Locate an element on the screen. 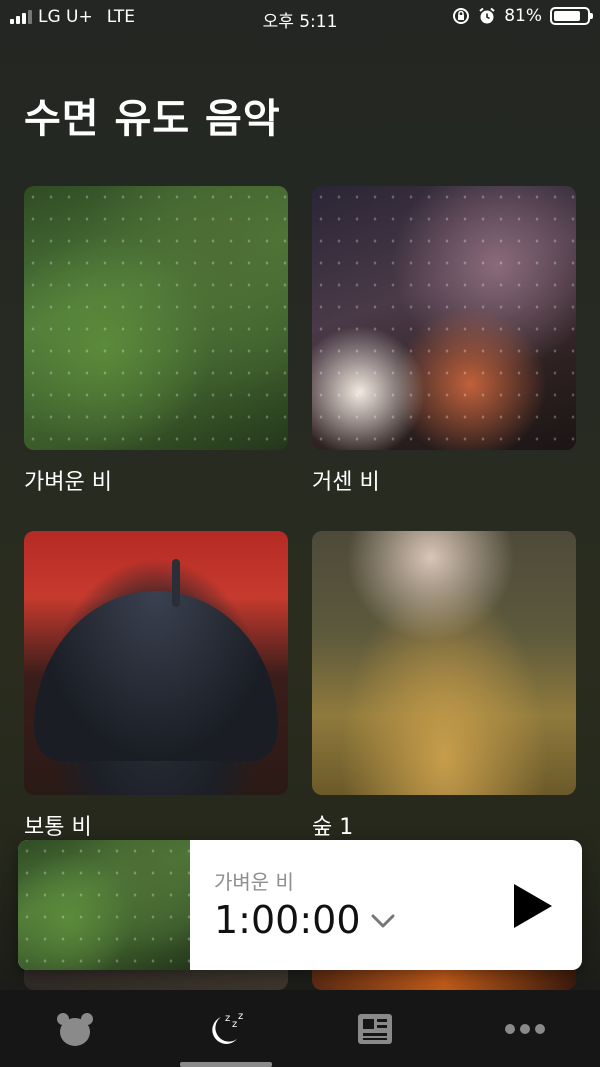  alarm-icon is located at coordinates (487, 15).